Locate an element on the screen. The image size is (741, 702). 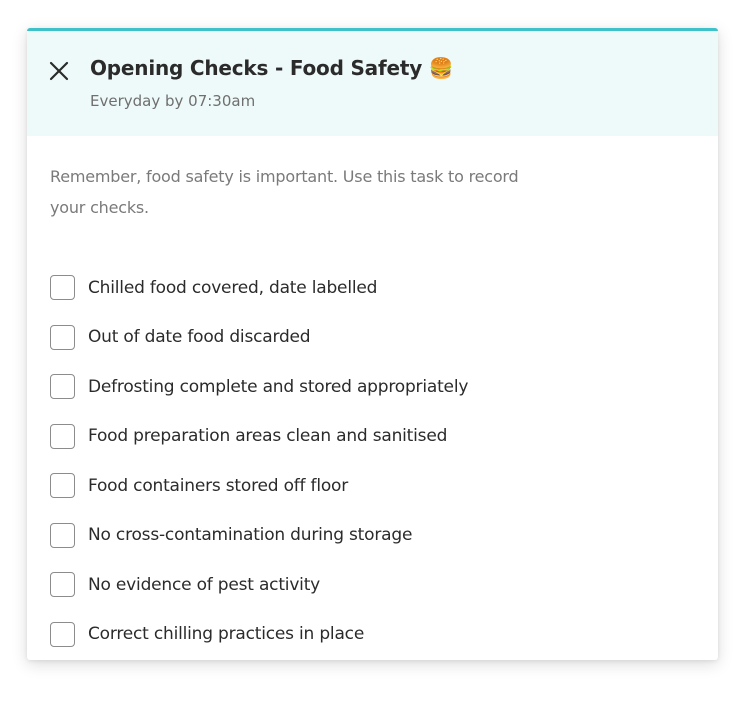
checklist-item-label: Correct chilling practices in place is located at coordinates (226, 634).